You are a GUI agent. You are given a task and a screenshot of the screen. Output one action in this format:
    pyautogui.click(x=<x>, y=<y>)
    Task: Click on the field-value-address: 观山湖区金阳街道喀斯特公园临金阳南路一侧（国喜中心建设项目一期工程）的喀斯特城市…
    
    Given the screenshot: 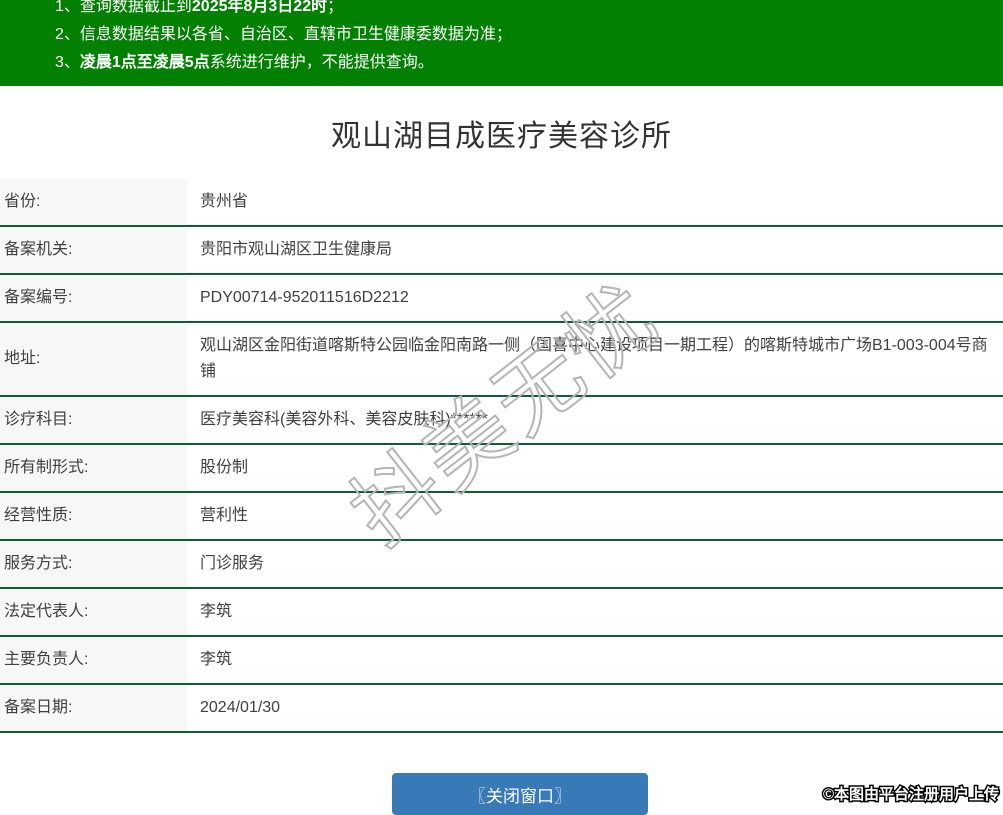 What is the action you would take?
    pyautogui.click(x=595, y=359)
    